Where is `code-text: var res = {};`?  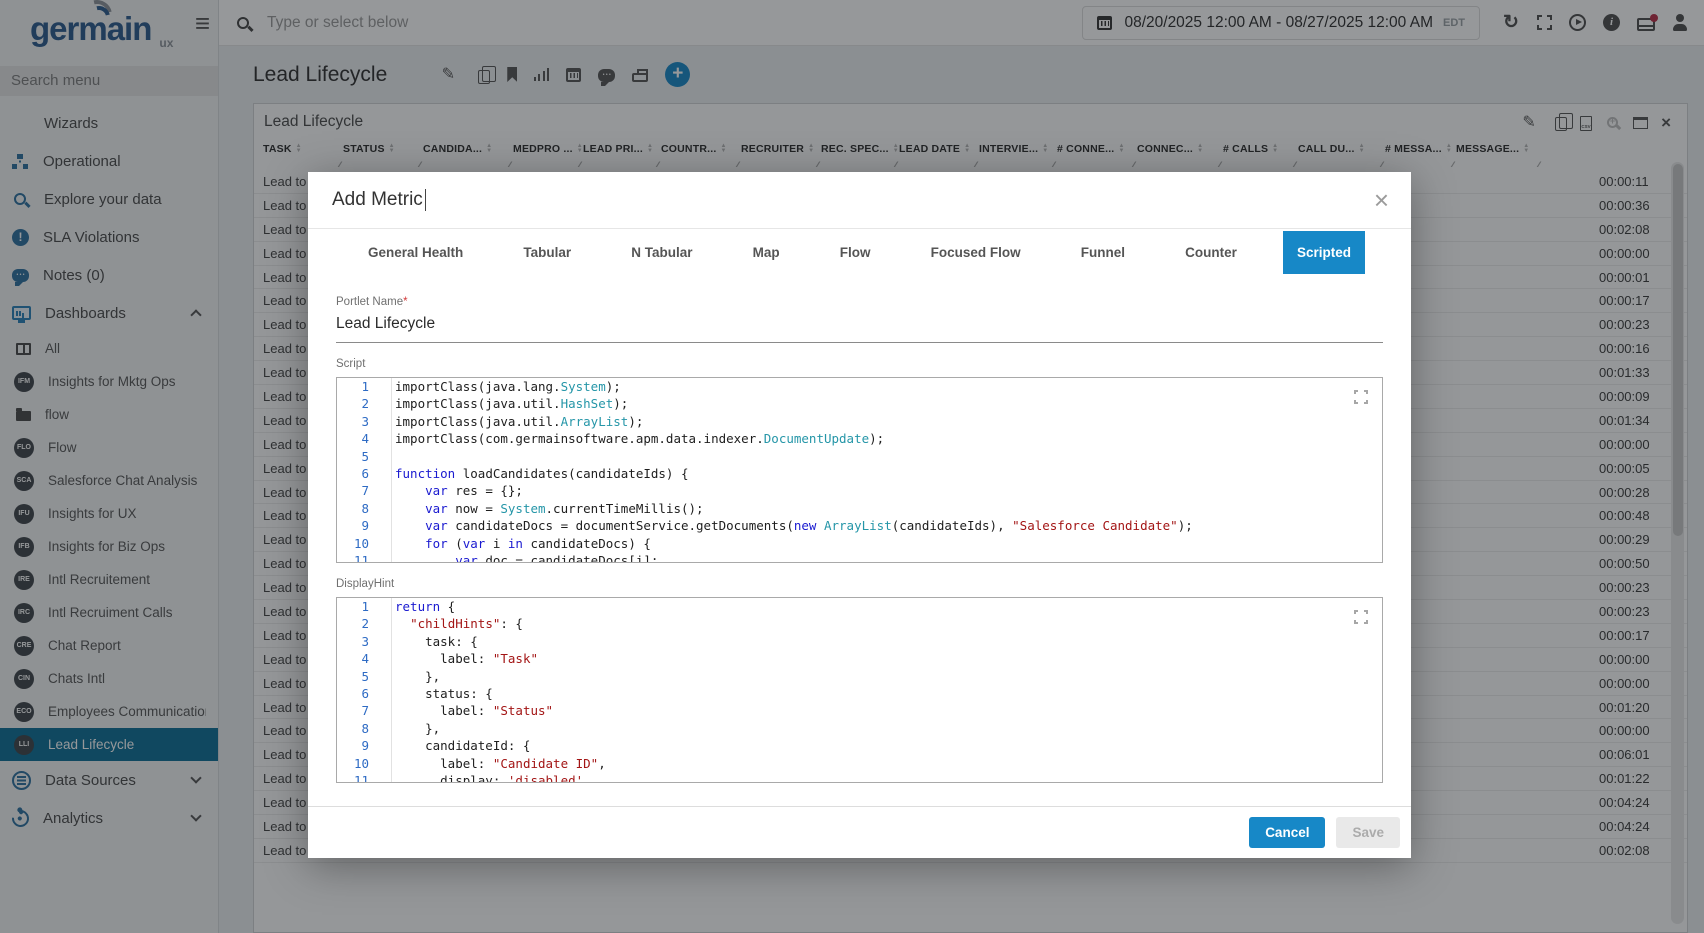
code-text: var res = {}; is located at coordinates (474, 491).